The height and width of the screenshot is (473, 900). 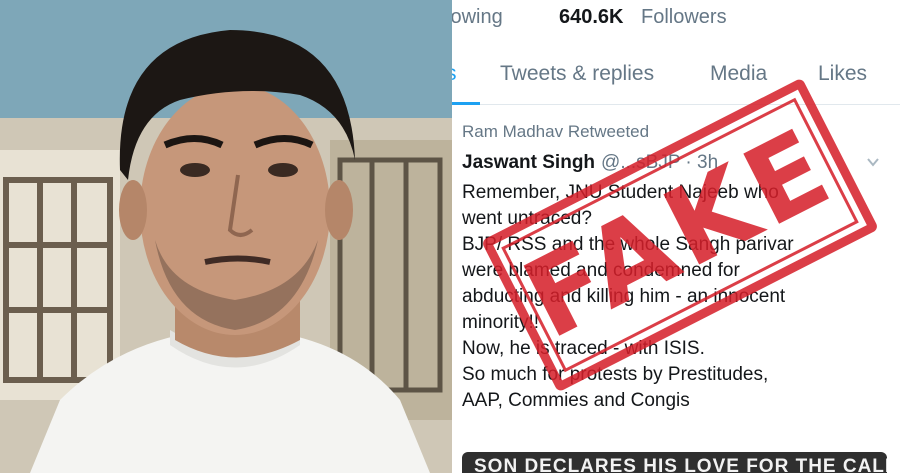 I want to click on card-headline: SON DECLARES HIS LOVE FOR THE CALIPHATE, so click(x=680, y=464).